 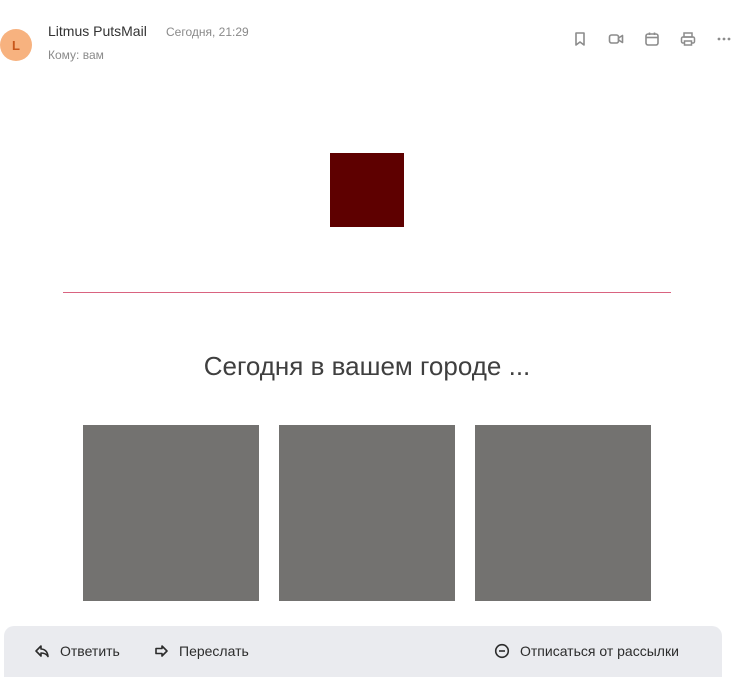 I want to click on reply-button: Ответить, so click(x=77, y=651).